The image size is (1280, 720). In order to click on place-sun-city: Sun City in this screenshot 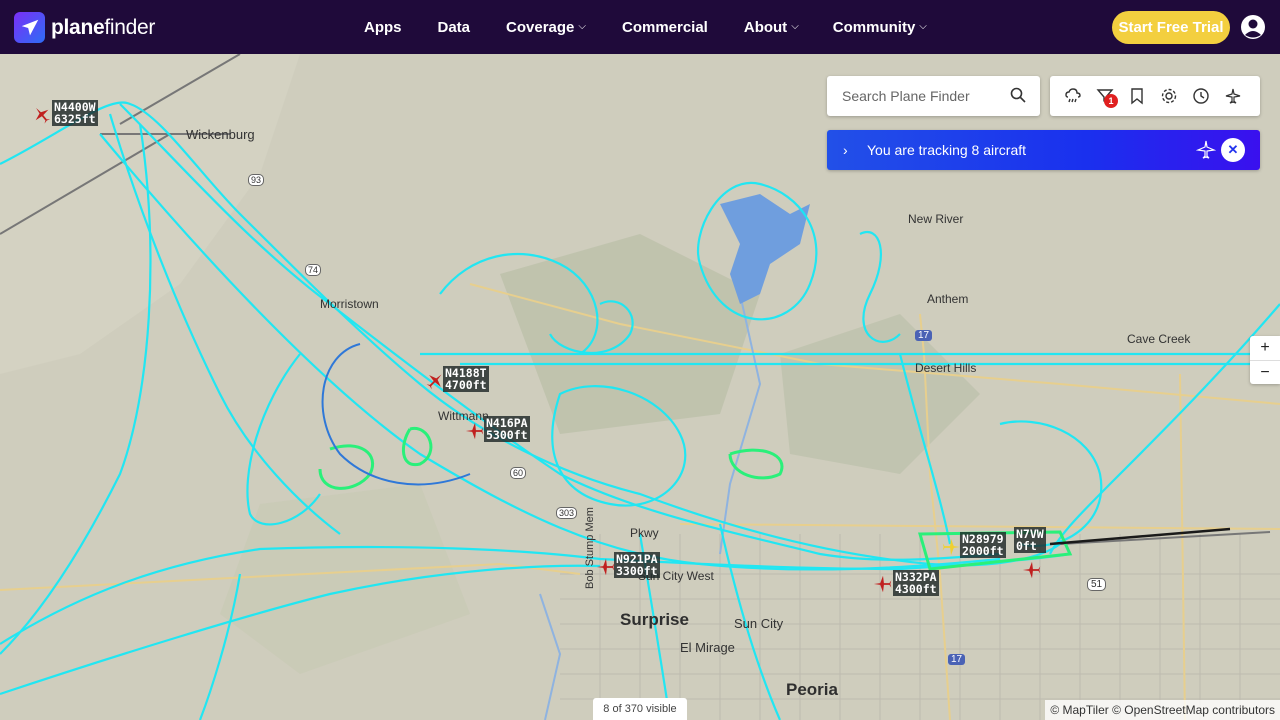, I will do `click(759, 623)`.